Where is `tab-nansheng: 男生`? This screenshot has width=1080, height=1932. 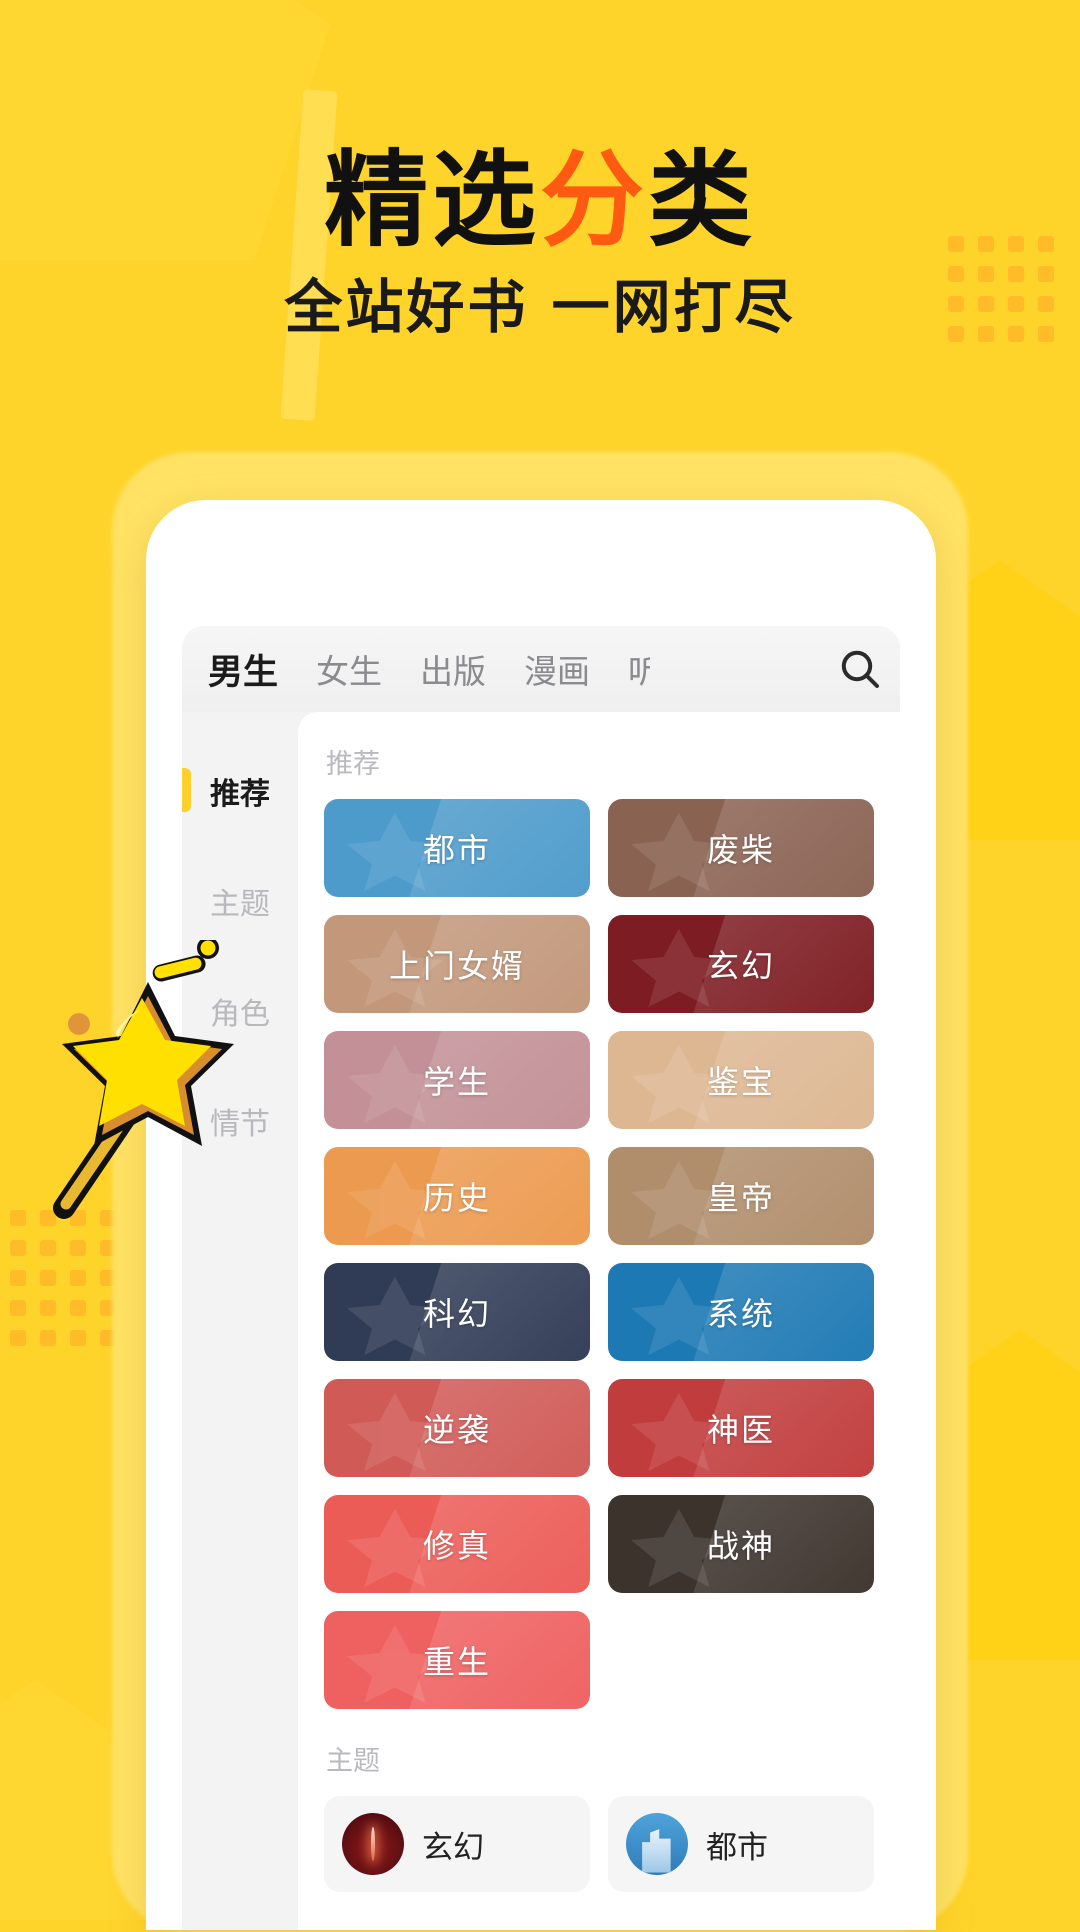 tab-nansheng: 男生 is located at coordinates (243, 669).